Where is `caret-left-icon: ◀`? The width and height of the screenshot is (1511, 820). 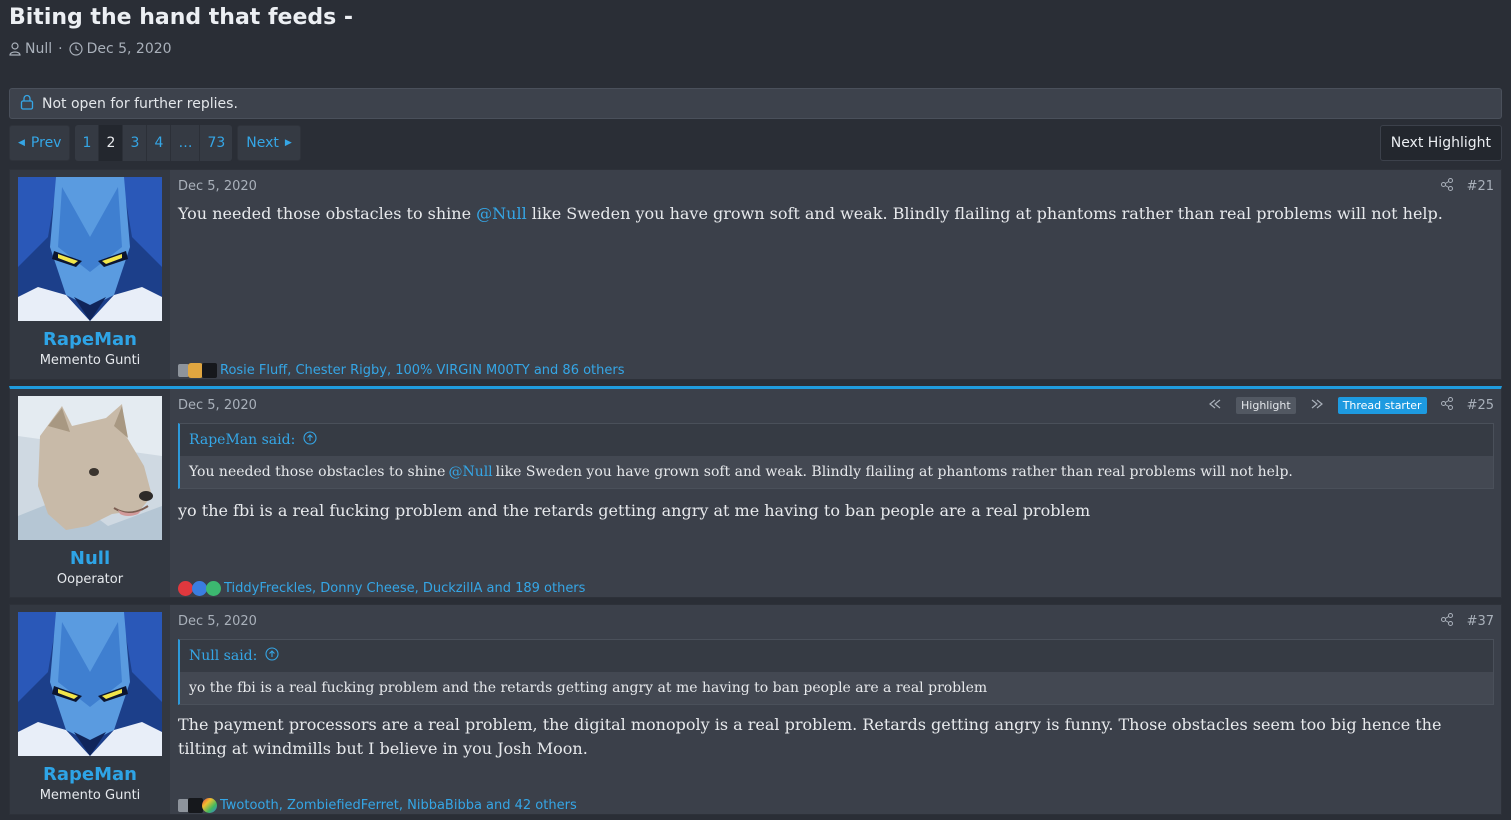
caret-left-icon: ◀ is located at coordinates (21, 143).